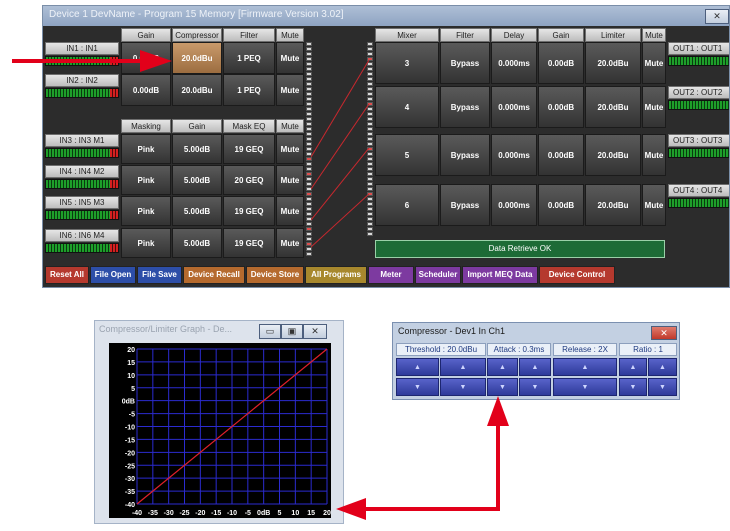  Describe the element at coordinates (340, 153) in the screenshot. I see `routing-lines` at that location.